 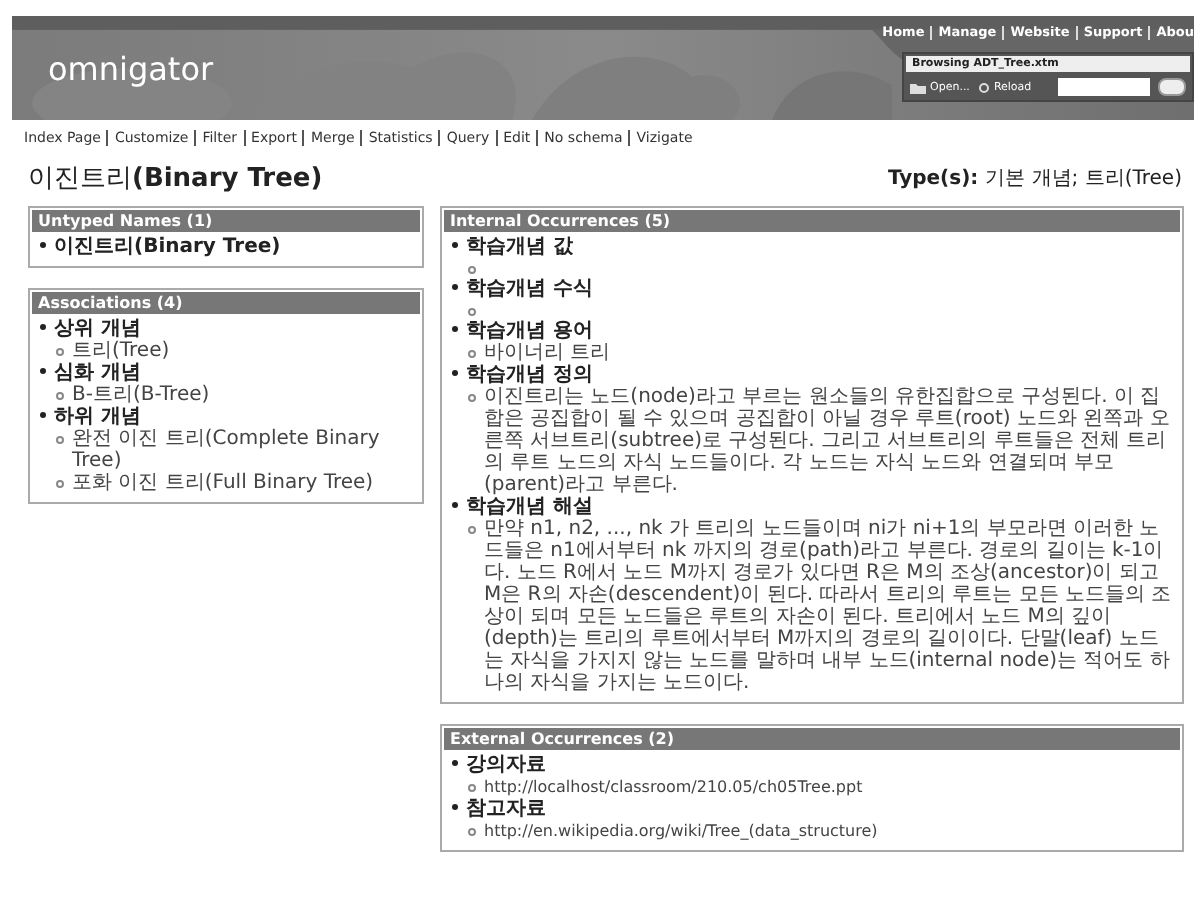 What do you see at coordinates (167, 247) in the screenshot?
I see `item-label: 이진트리(Binary Tree)` at bounding box center [167, 247].